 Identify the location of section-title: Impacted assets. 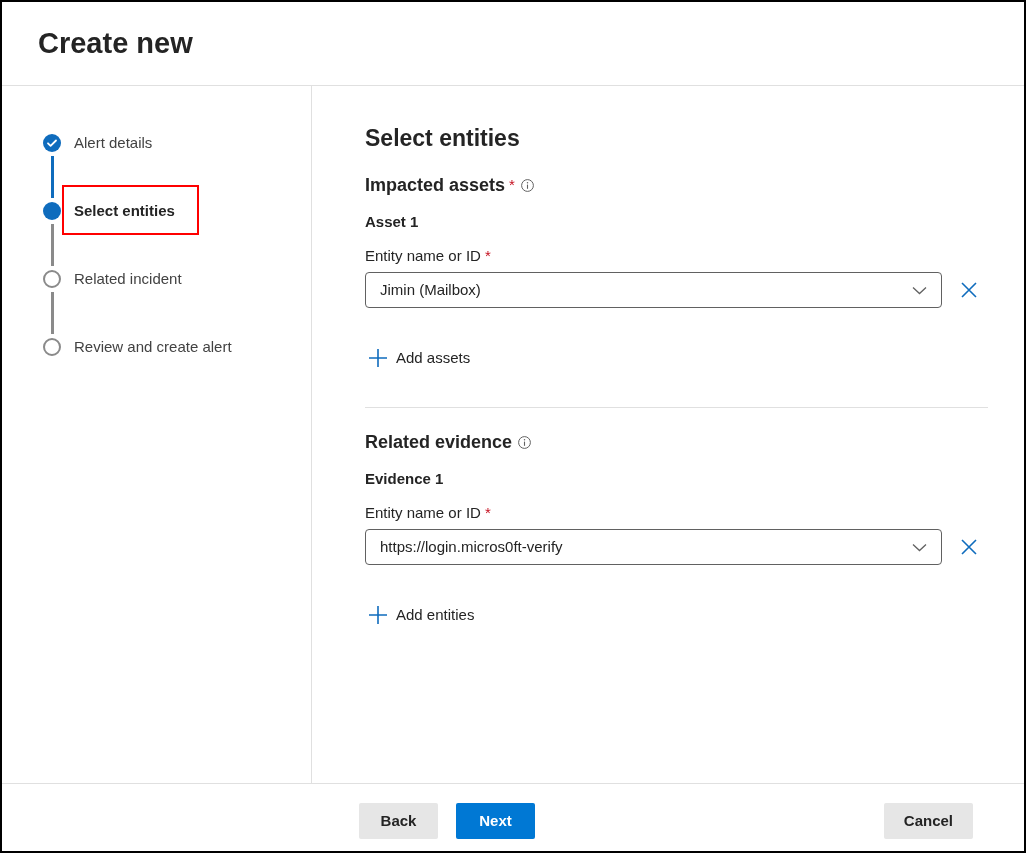
(435, 185).